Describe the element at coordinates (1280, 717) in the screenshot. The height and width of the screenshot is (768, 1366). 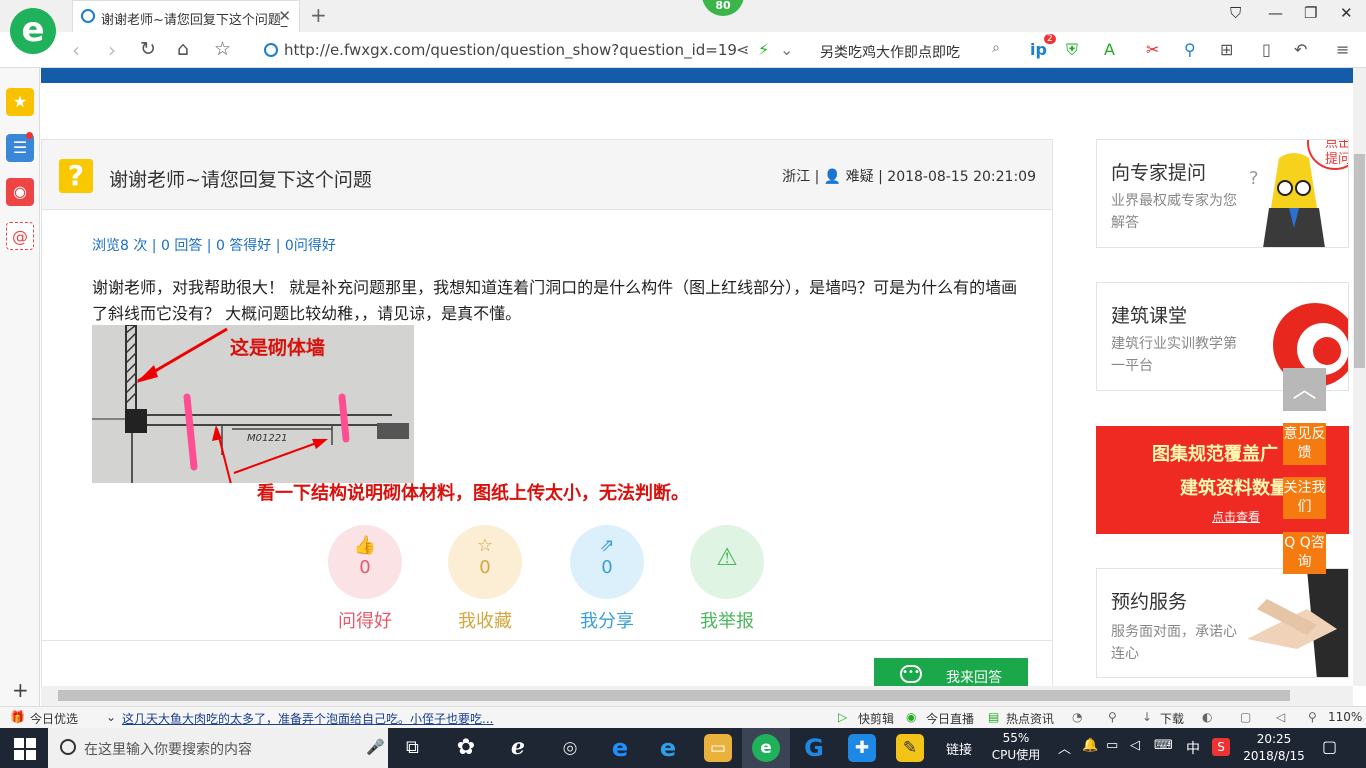
I see `volume-icon: ◁` at that location.